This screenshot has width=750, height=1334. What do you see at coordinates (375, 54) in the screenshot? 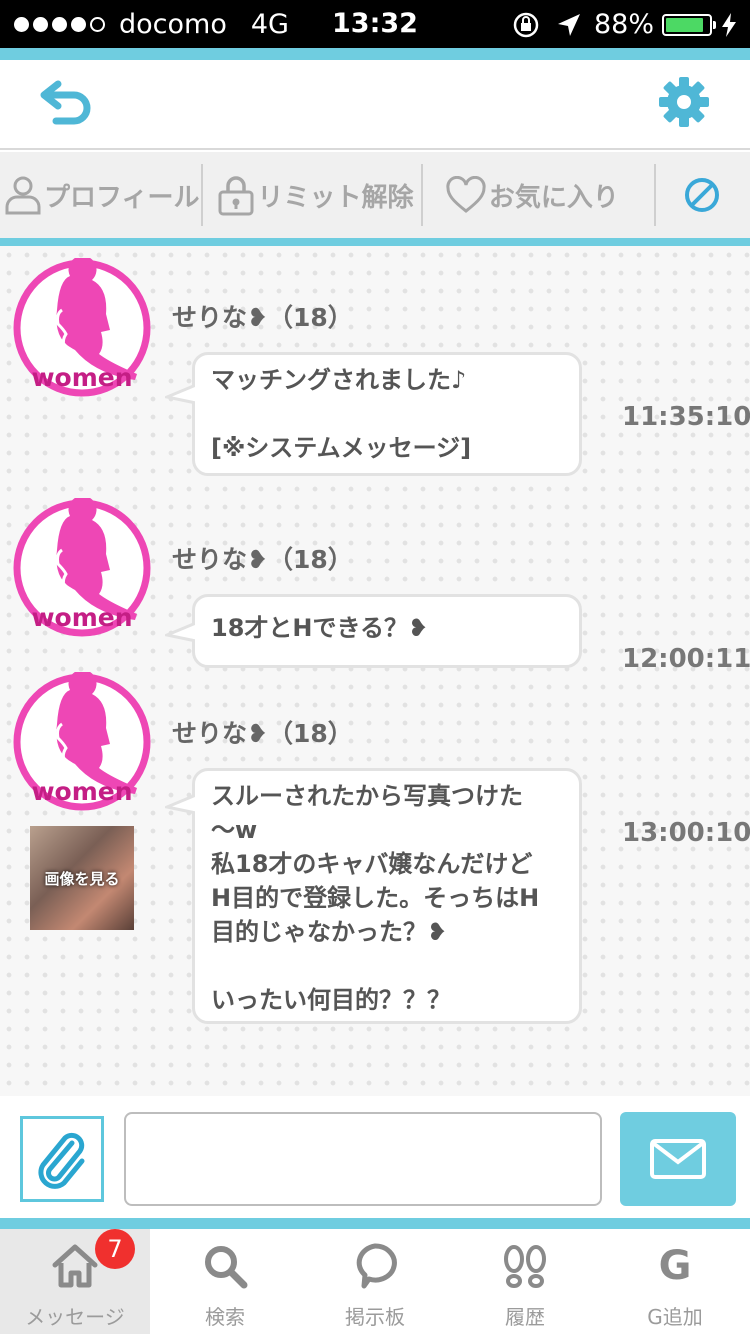
I see `header-accent-bar` at bounding box center [375, 54].